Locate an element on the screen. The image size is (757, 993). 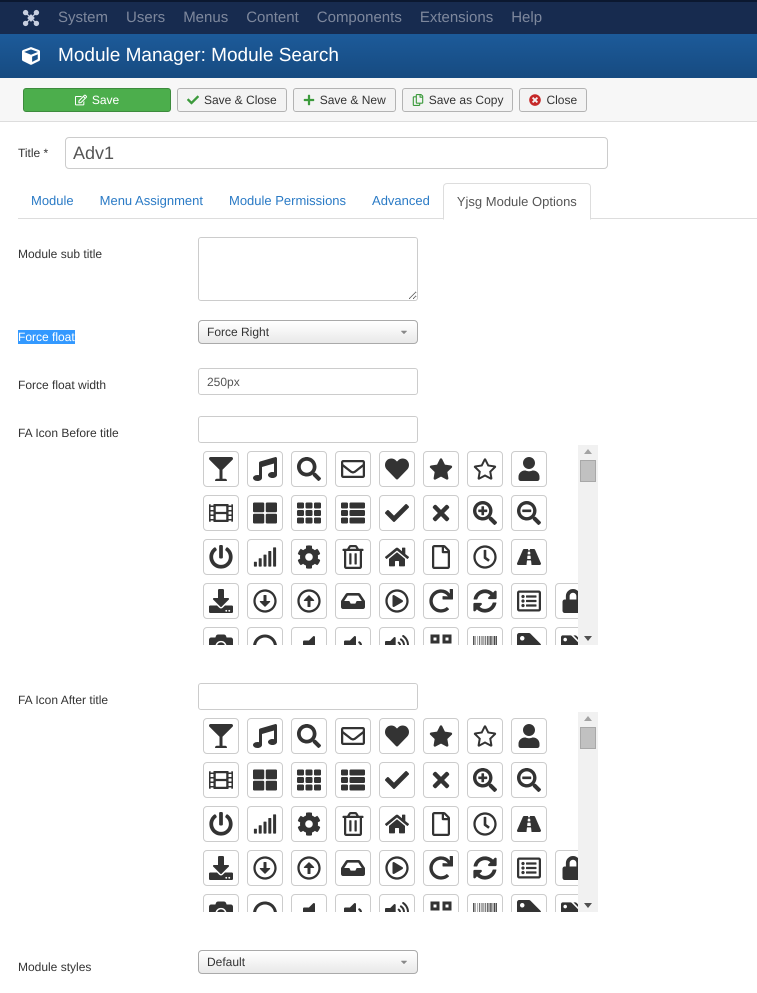
menu-item: Users is located at coordinates (146, 18).